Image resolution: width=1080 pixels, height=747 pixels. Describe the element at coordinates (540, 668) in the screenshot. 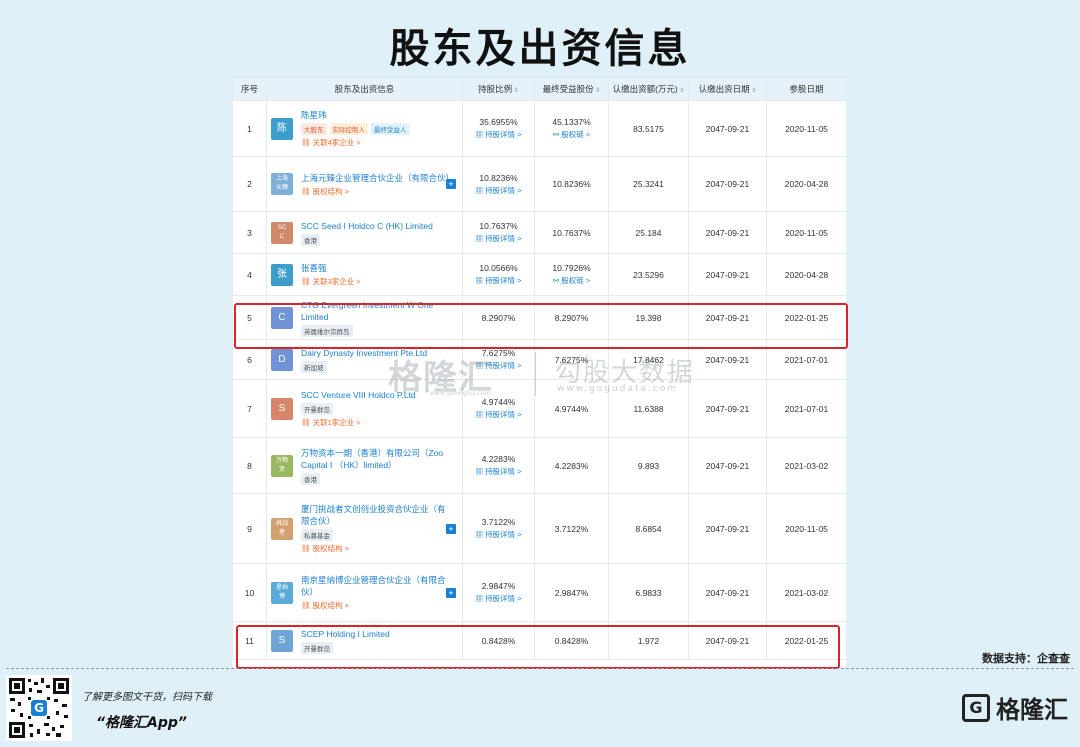

I see `footer-divider` at that location.